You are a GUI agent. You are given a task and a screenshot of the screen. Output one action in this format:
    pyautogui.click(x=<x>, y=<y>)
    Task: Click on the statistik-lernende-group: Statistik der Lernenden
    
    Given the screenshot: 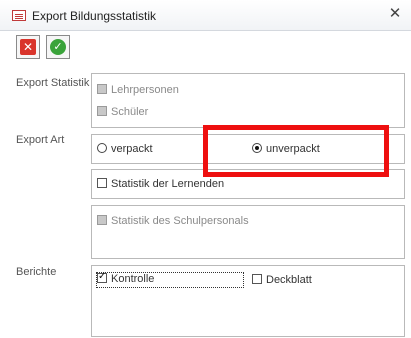 What is the action you would take?
    pyautogui.click(x=248, y=184)
    